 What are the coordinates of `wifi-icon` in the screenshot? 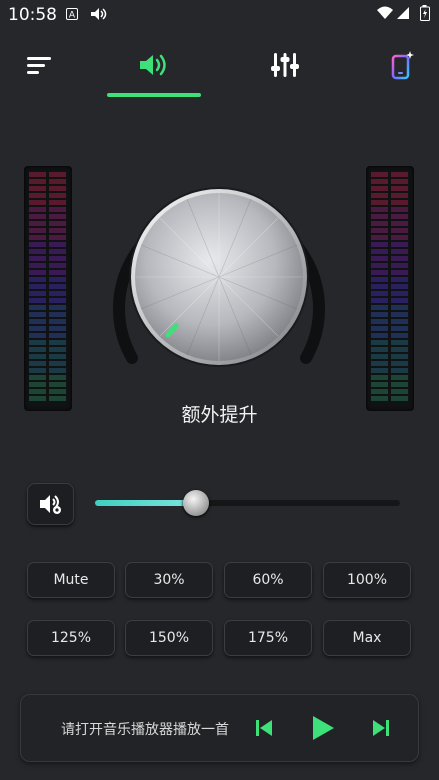 It's located at (385, 15).